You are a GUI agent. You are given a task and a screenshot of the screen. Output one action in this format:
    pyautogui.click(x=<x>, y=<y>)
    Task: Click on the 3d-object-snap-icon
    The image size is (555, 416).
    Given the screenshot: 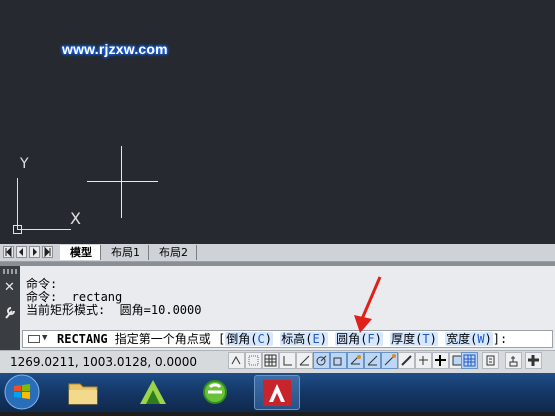 What is the action you would take?
    pyautogui.click(x=338, y=360)
    